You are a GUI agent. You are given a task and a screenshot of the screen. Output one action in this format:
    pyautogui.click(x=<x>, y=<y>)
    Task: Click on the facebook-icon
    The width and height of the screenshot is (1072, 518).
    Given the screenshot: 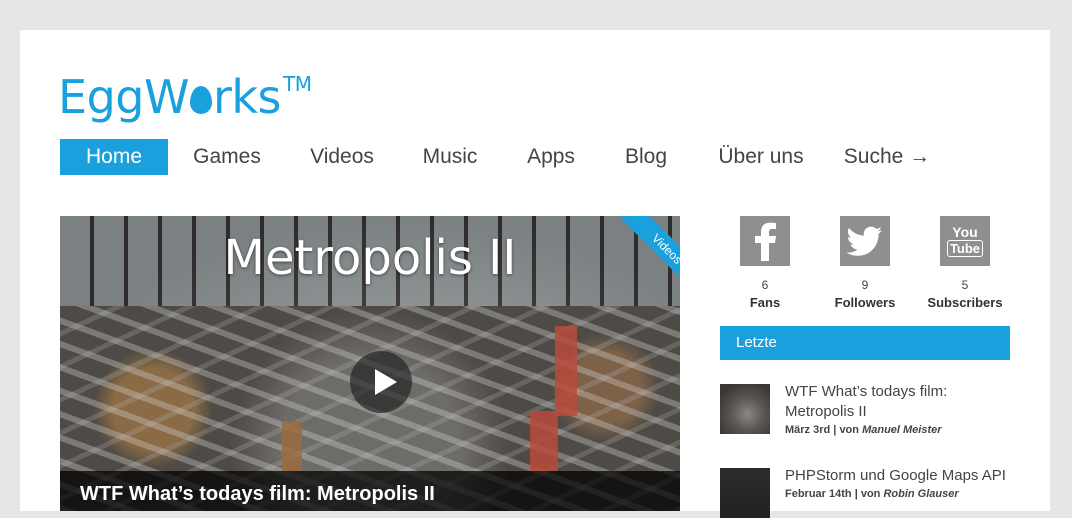 What is the action you would take?
    pyautogui.click(x=765, y=241)
    